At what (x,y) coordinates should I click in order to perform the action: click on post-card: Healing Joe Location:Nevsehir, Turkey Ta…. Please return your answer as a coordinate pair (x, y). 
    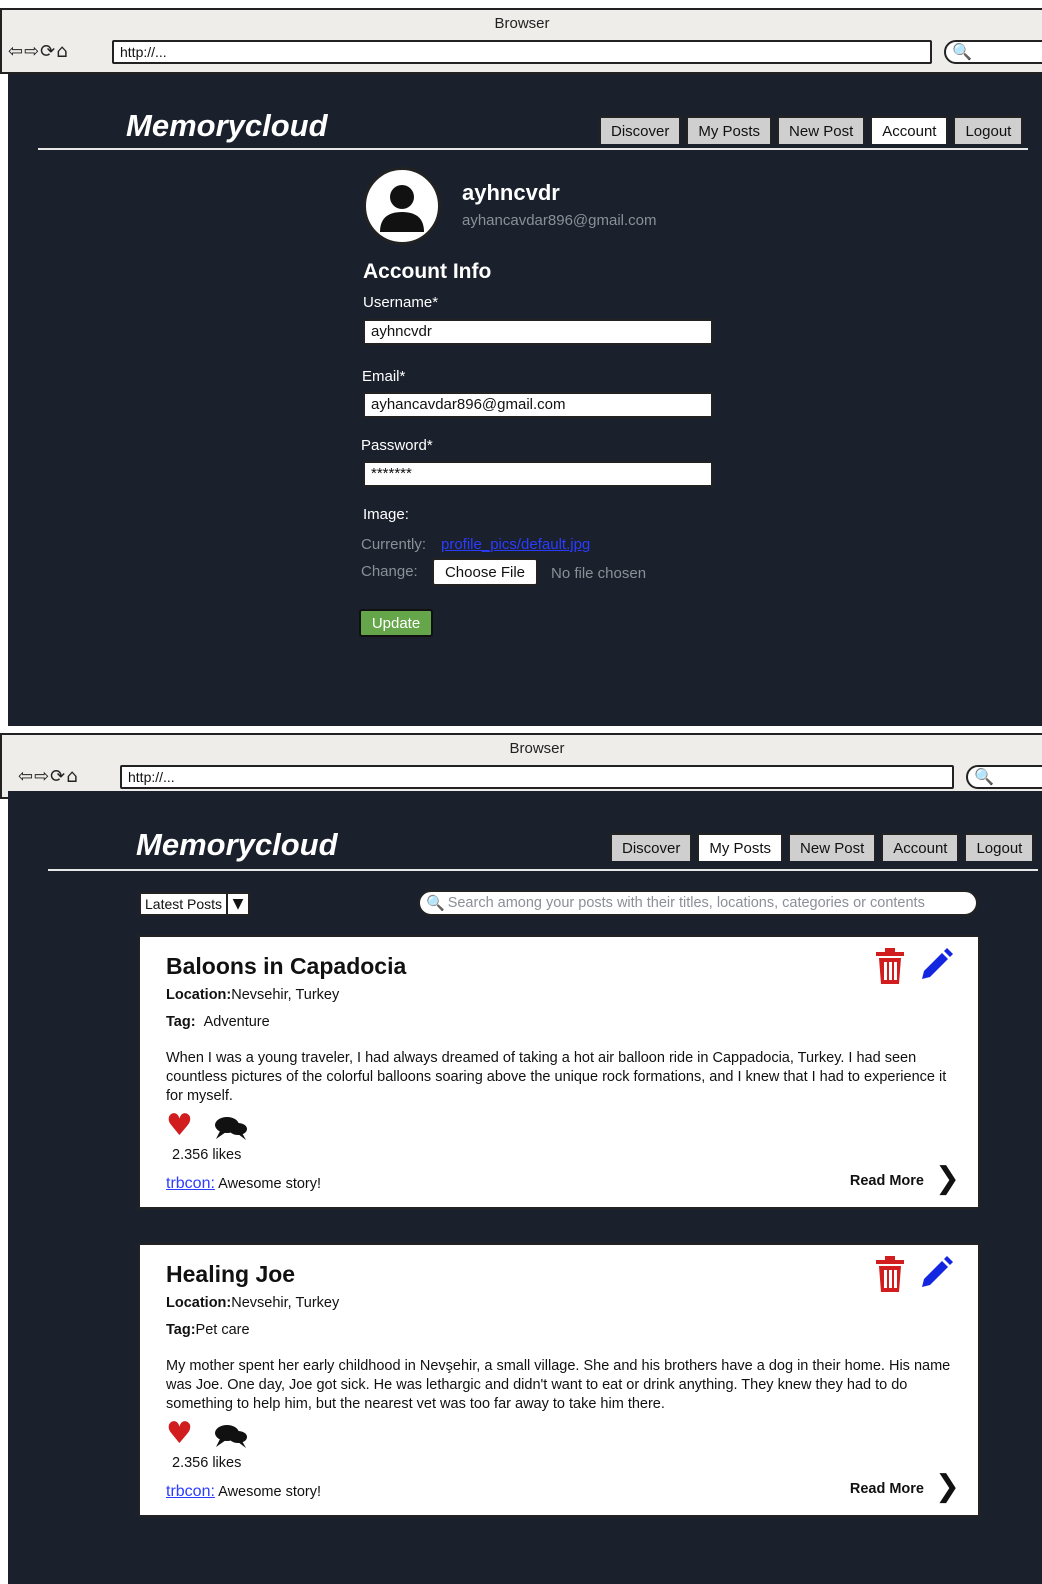
    Looking at the image, I should click on (559, 1380).